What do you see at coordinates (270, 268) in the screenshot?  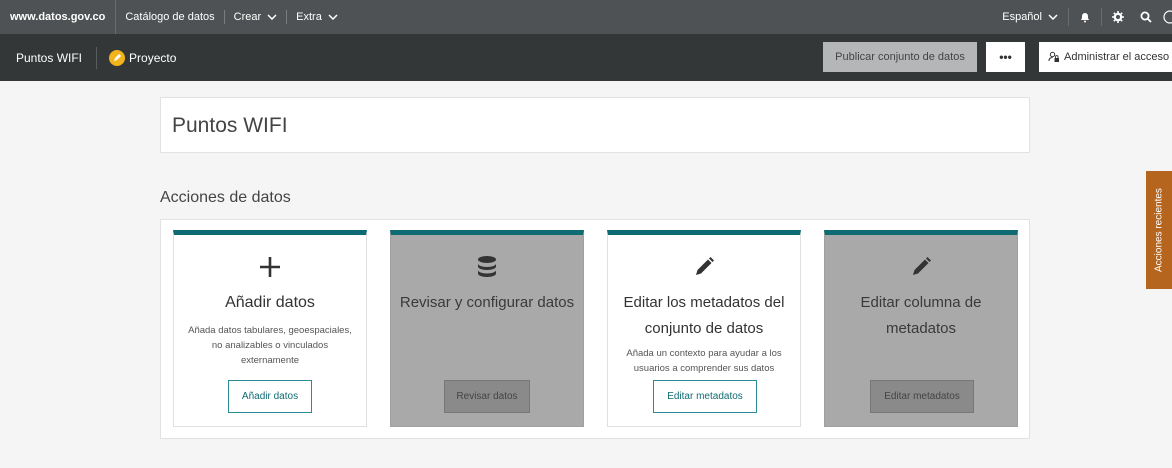 I see `plus-icon` at bounding box center [270, 268].